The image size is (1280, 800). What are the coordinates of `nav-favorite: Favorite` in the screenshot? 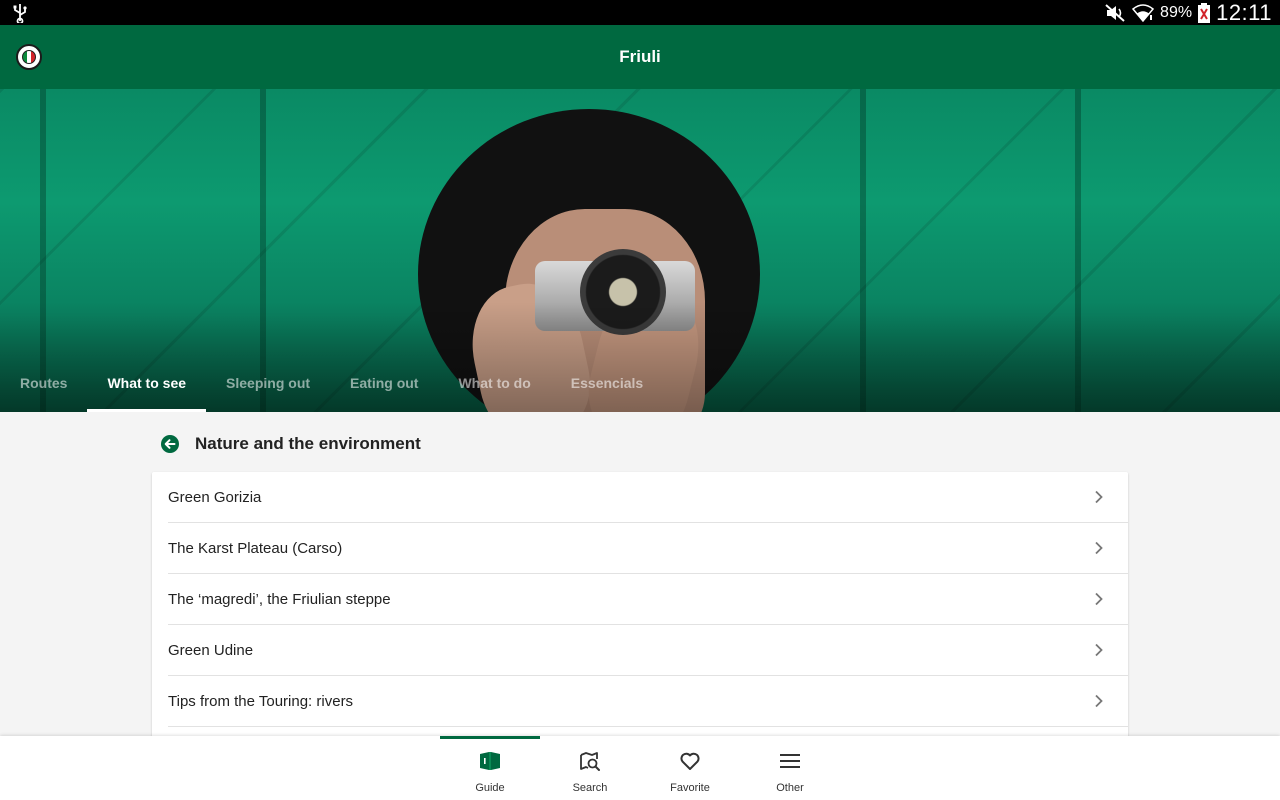 It's located at (690, 768).